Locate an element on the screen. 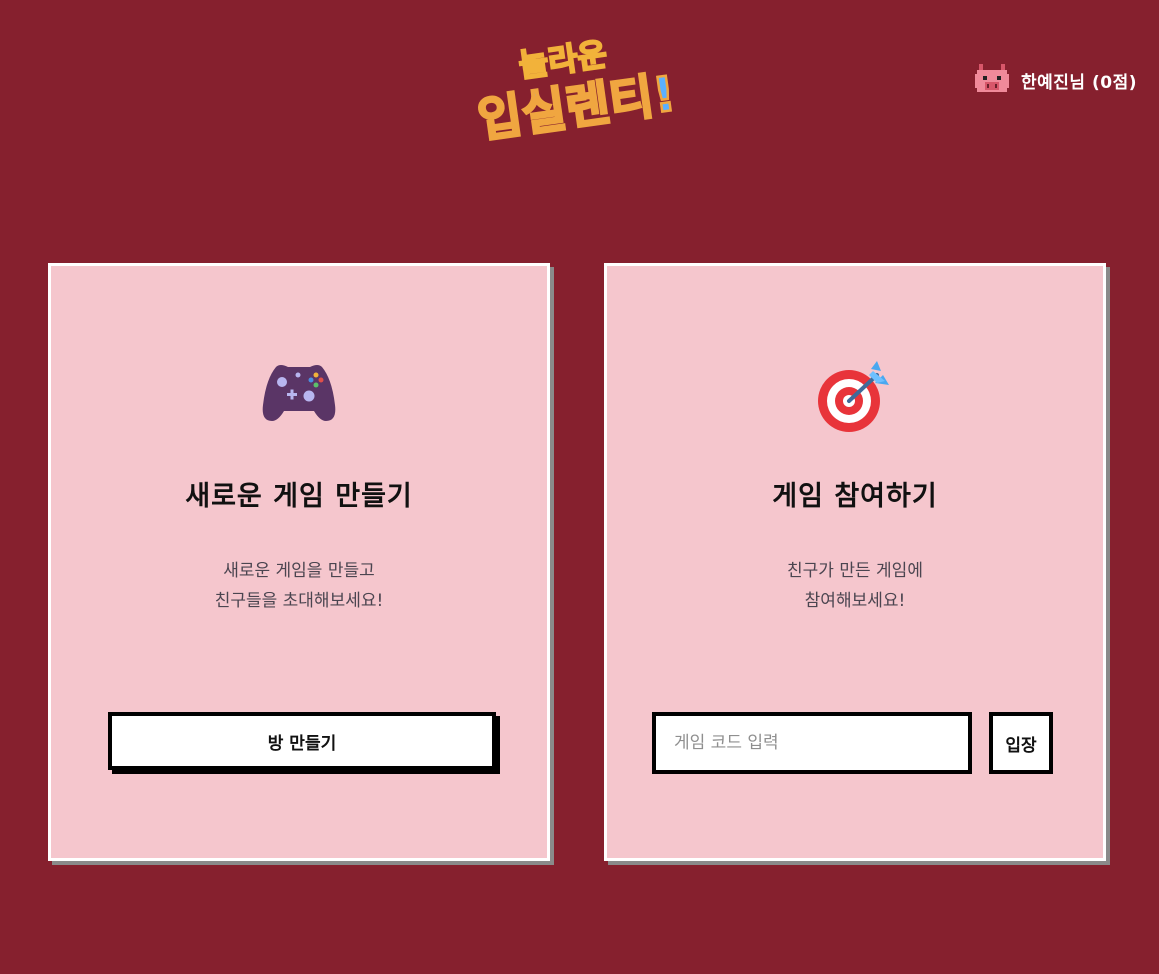  join-desc-line-2: 참여해보세요! is located at coordinates (855, 601).